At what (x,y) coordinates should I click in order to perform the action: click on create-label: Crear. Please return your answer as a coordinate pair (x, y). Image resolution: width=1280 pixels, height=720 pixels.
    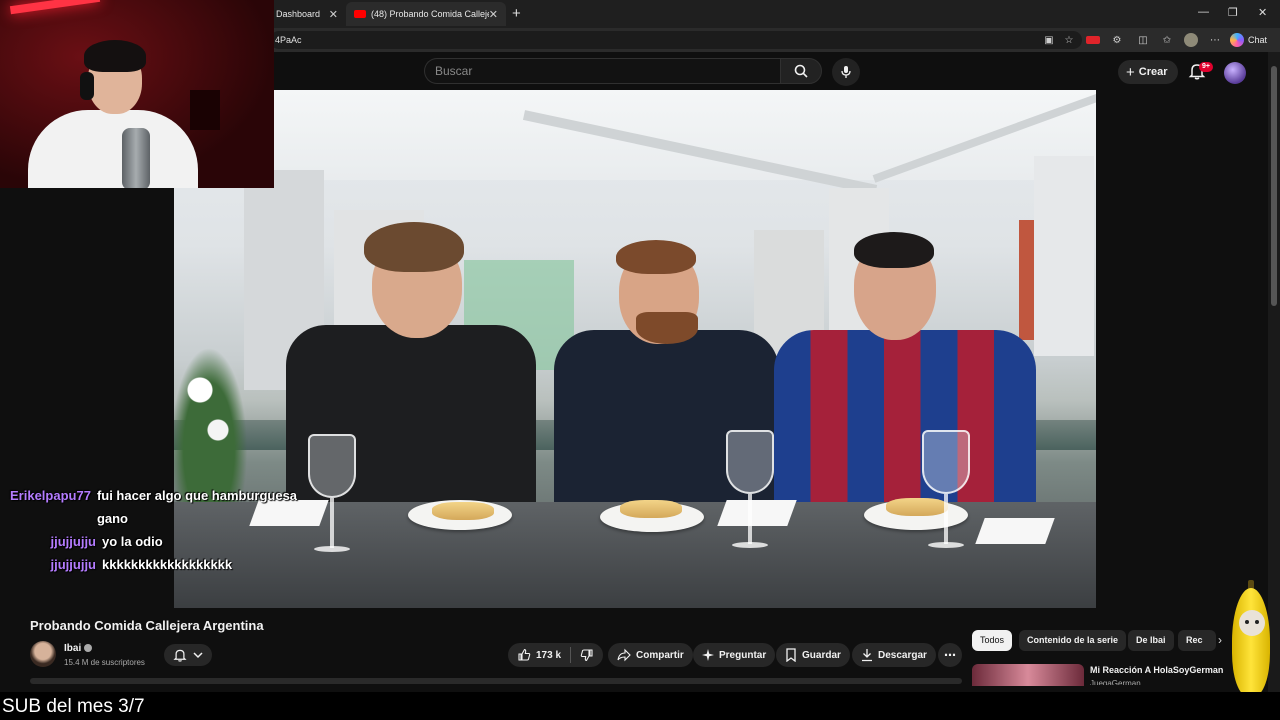
    Looking at the image, I should click on (1153, 72).